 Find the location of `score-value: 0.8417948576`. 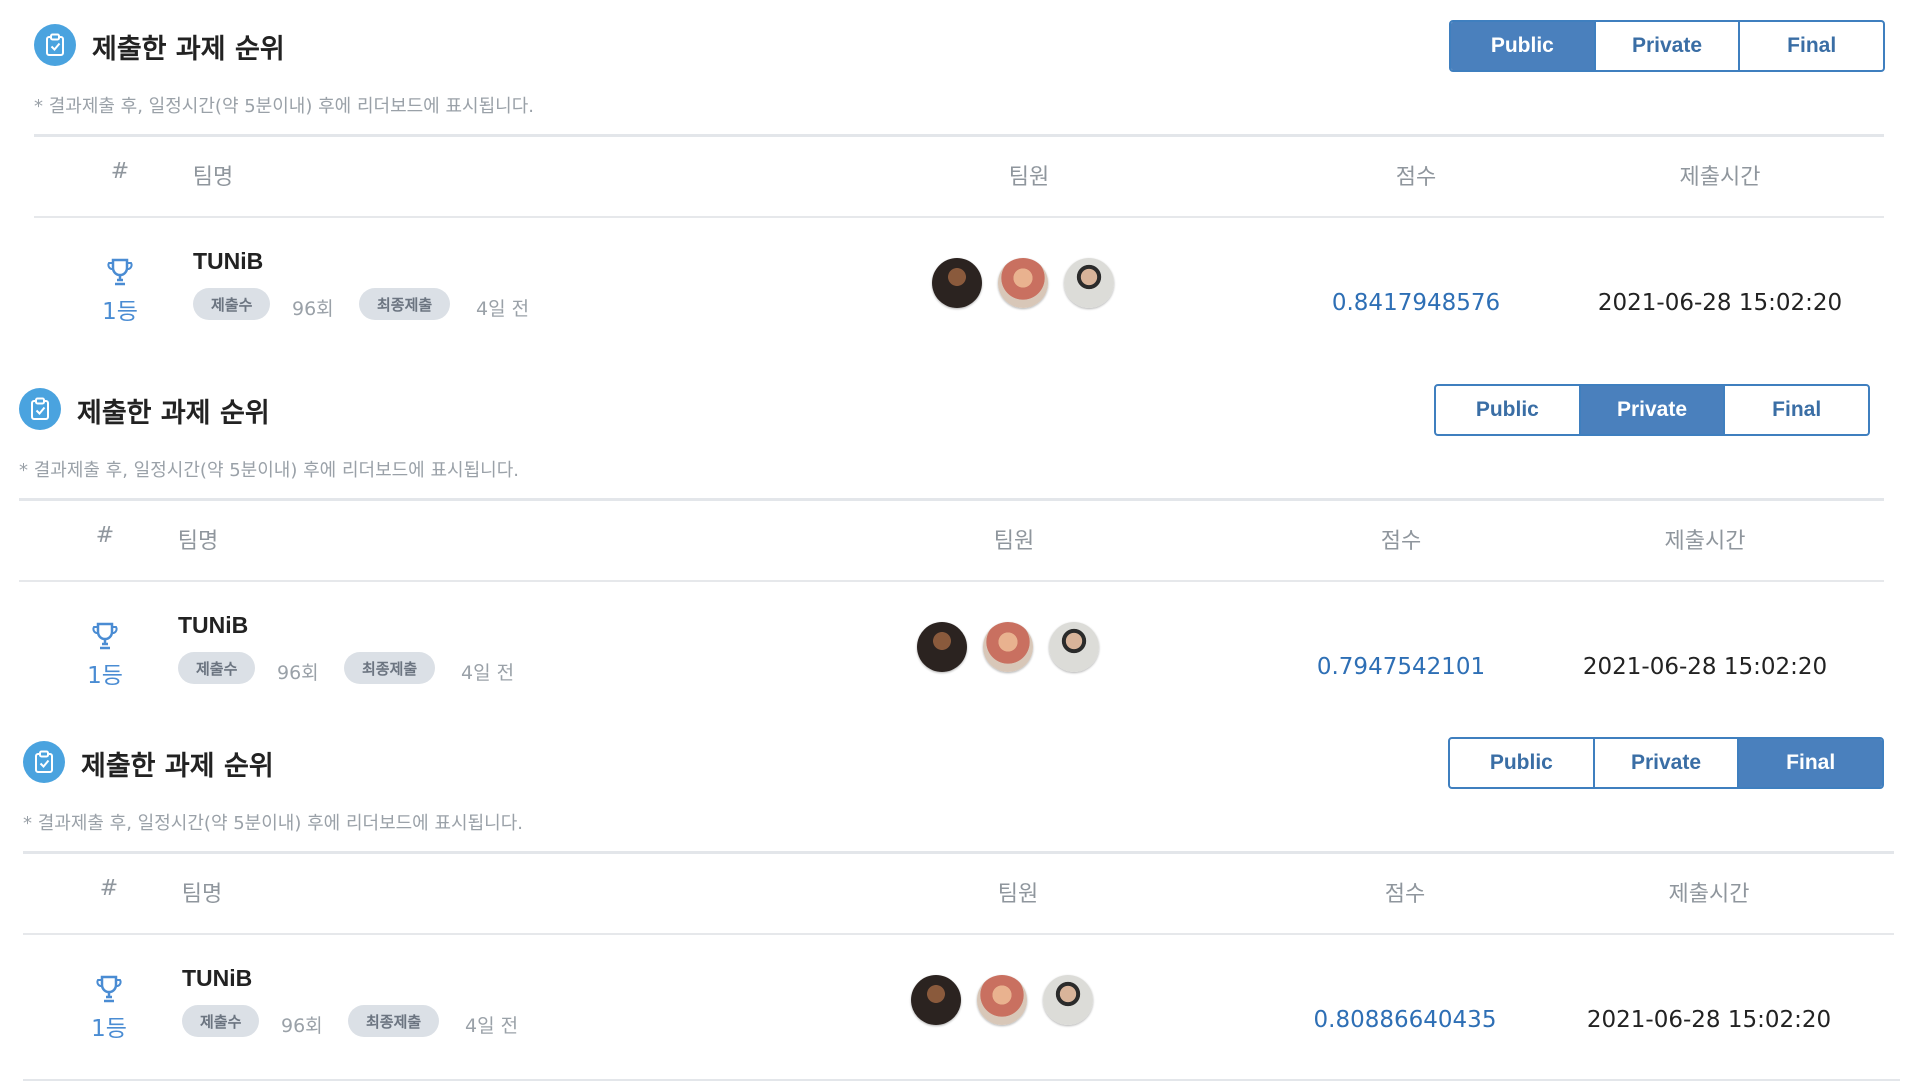

score-value: 0.8417948576 is located at coordinates (1416, 303).